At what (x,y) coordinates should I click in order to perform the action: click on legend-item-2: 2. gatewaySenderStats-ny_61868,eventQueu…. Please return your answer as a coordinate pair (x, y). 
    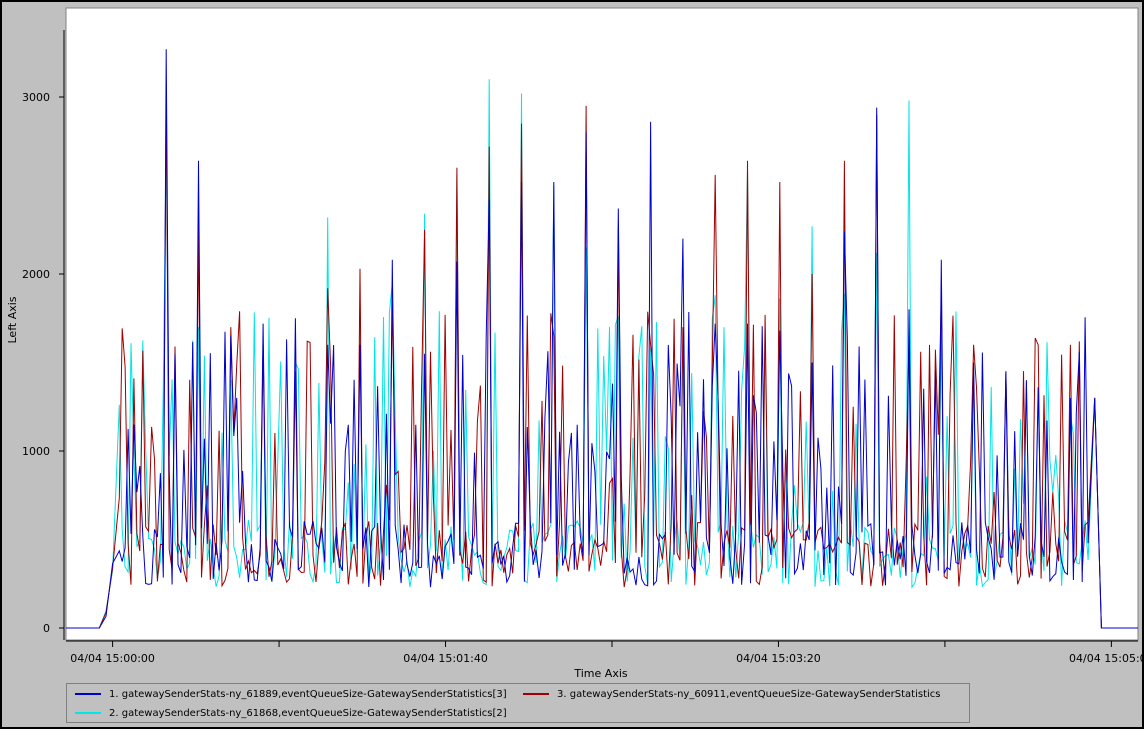
    Looking at the image, I should click on (291, 713).